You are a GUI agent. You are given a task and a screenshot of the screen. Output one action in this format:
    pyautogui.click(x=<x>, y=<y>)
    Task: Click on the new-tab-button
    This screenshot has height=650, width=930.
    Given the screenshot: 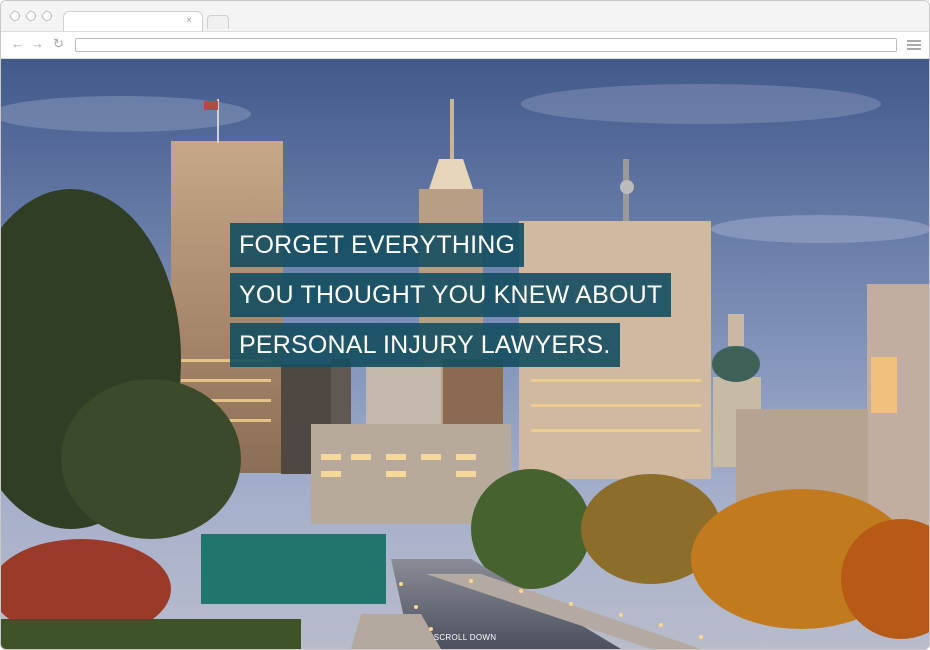 What is the action you would take?
    pyautogui.click(x=218, y=22)
    